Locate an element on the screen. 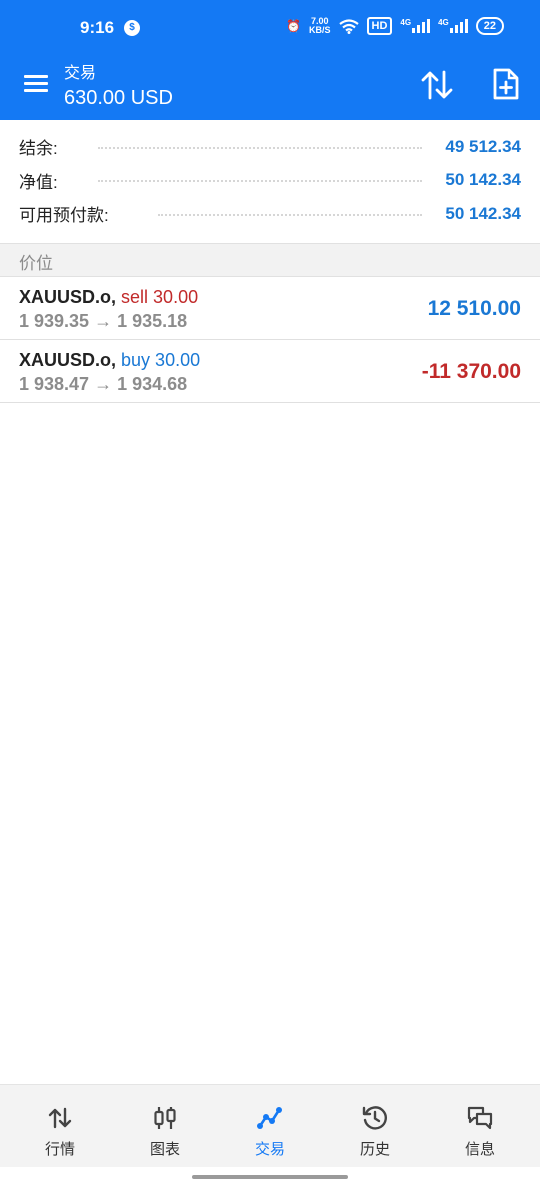 Image resolution: width=540 pixels, height=1188 pixels. messages-icon is located at coordinates (480, 1118).